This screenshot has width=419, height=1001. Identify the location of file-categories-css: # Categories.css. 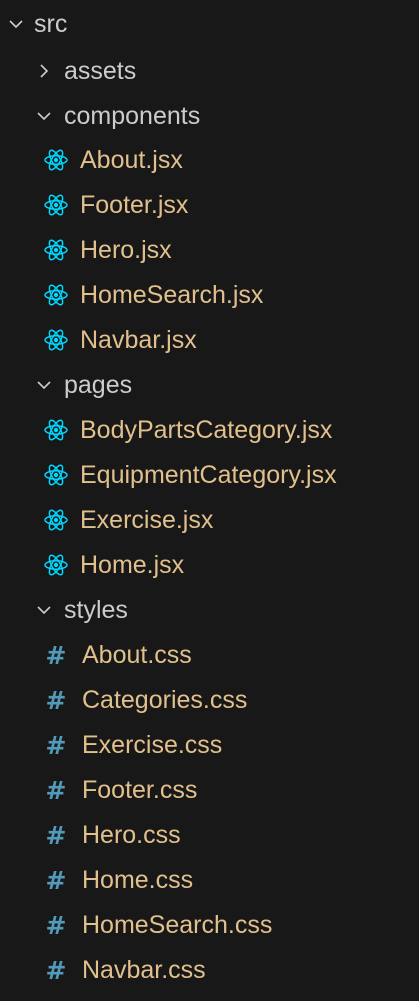
(209, 700).